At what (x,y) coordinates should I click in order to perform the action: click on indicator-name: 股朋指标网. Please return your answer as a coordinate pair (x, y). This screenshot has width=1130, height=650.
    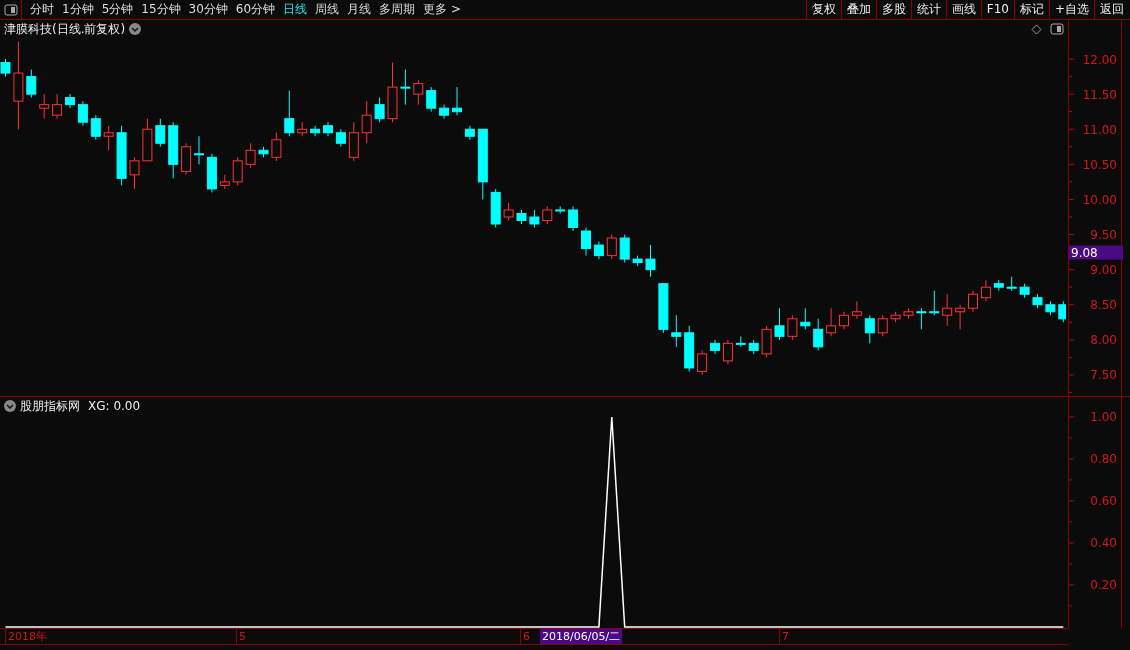
    Looking at the image, I should click on (50, 406).